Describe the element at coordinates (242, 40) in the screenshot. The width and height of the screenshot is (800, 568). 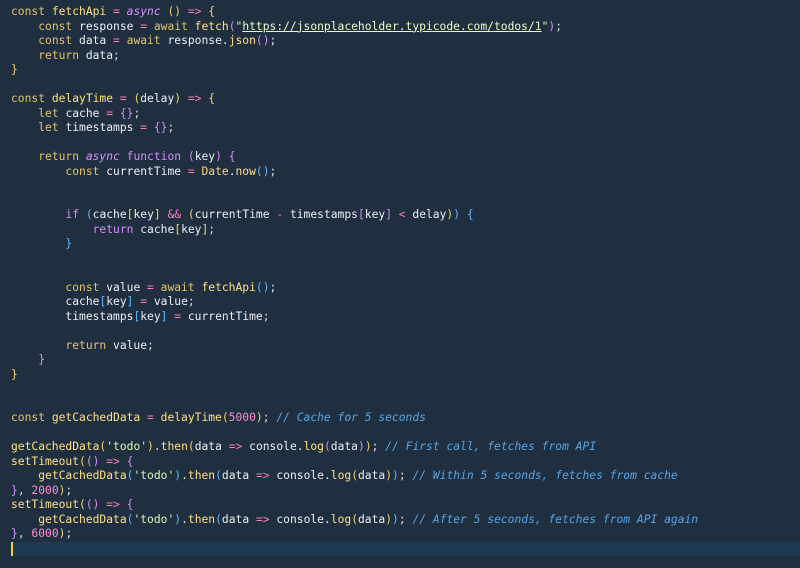
I see `code-token: json` at that location.